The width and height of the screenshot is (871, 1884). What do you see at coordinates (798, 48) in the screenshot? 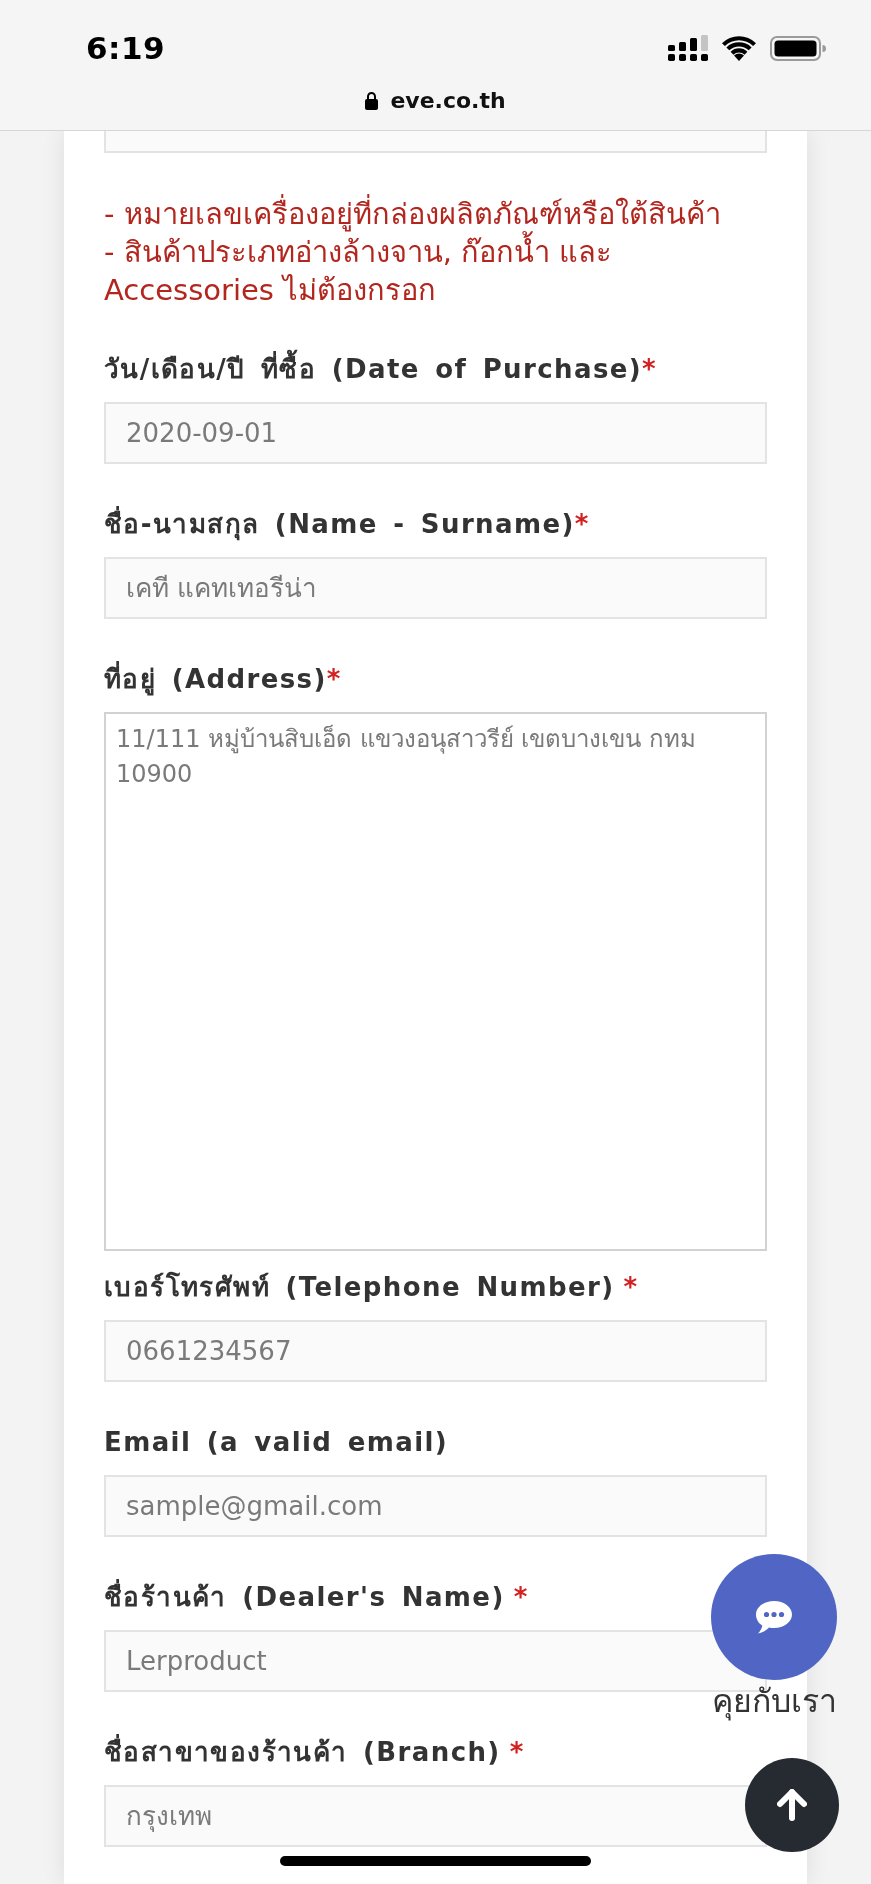
I see `battery-icon` at bounding box center [798, 48].